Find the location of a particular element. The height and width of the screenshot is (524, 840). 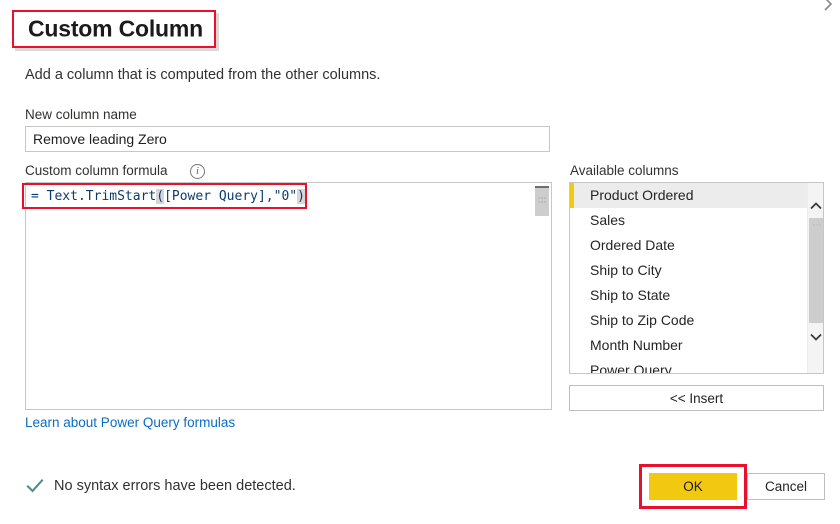

formula-scrollbar-thumb is located at coordinates (542, 201).